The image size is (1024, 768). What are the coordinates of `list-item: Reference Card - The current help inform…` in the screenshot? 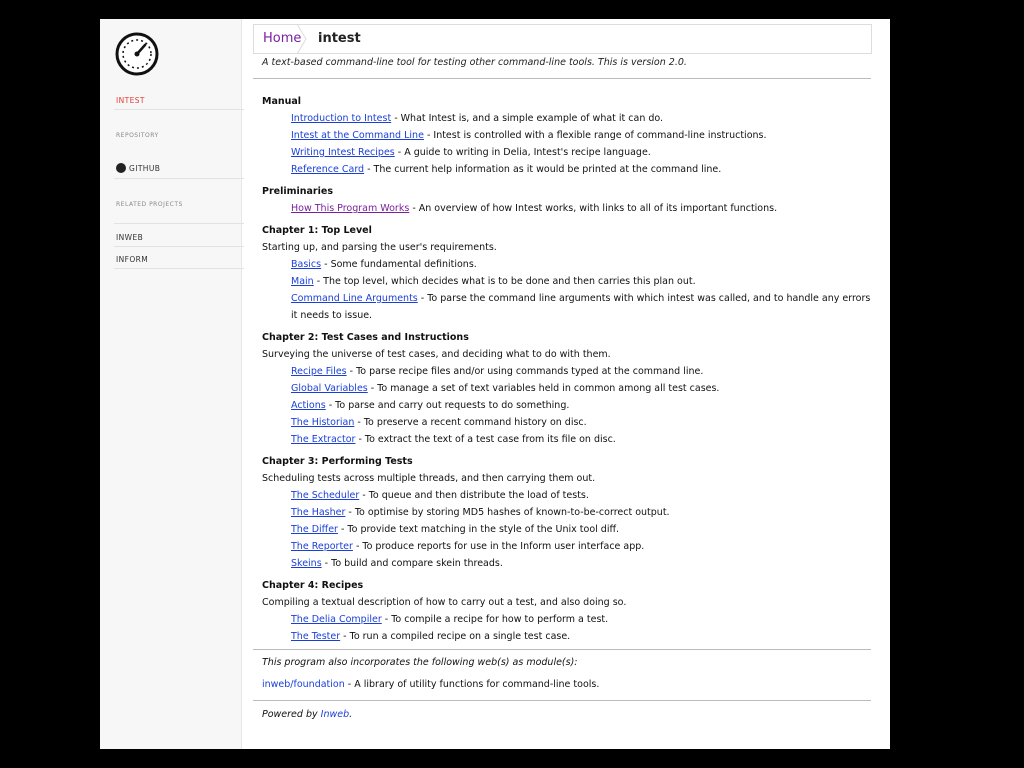 It's located at (567, 169).